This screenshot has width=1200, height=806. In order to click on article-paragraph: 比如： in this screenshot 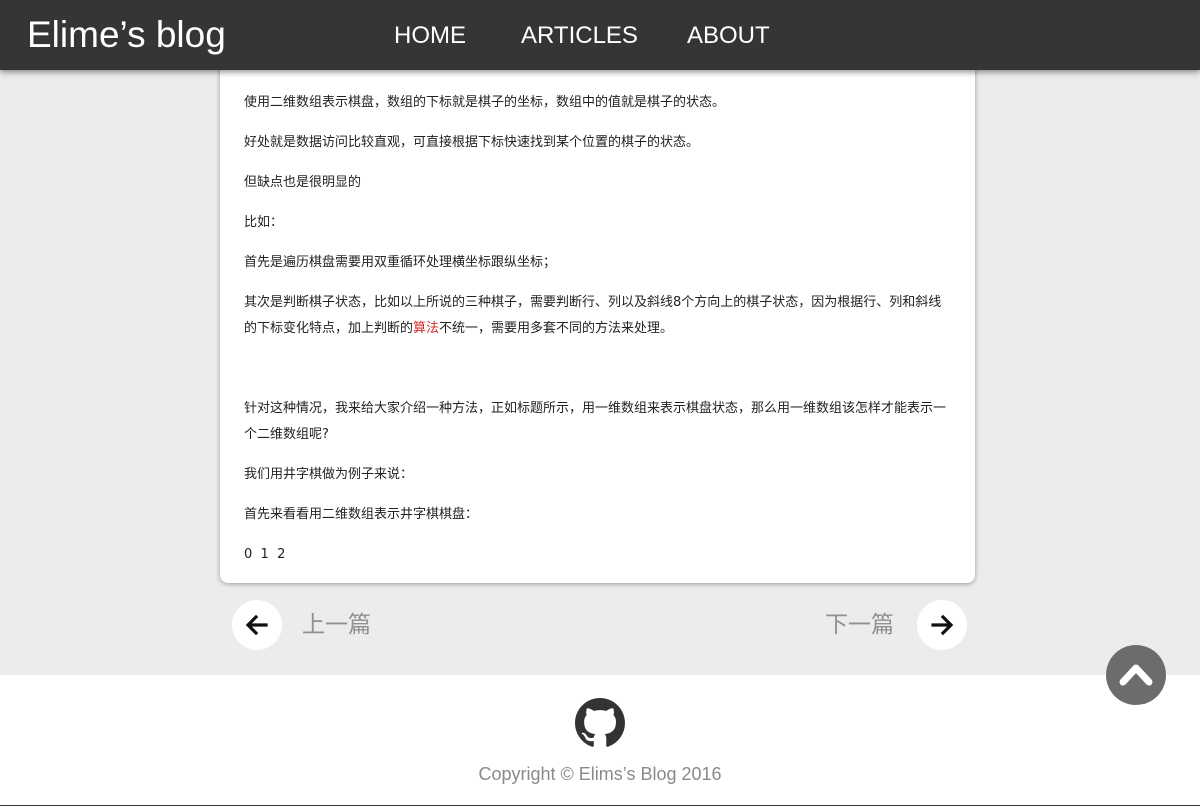, I will do `click(264, 222)`.